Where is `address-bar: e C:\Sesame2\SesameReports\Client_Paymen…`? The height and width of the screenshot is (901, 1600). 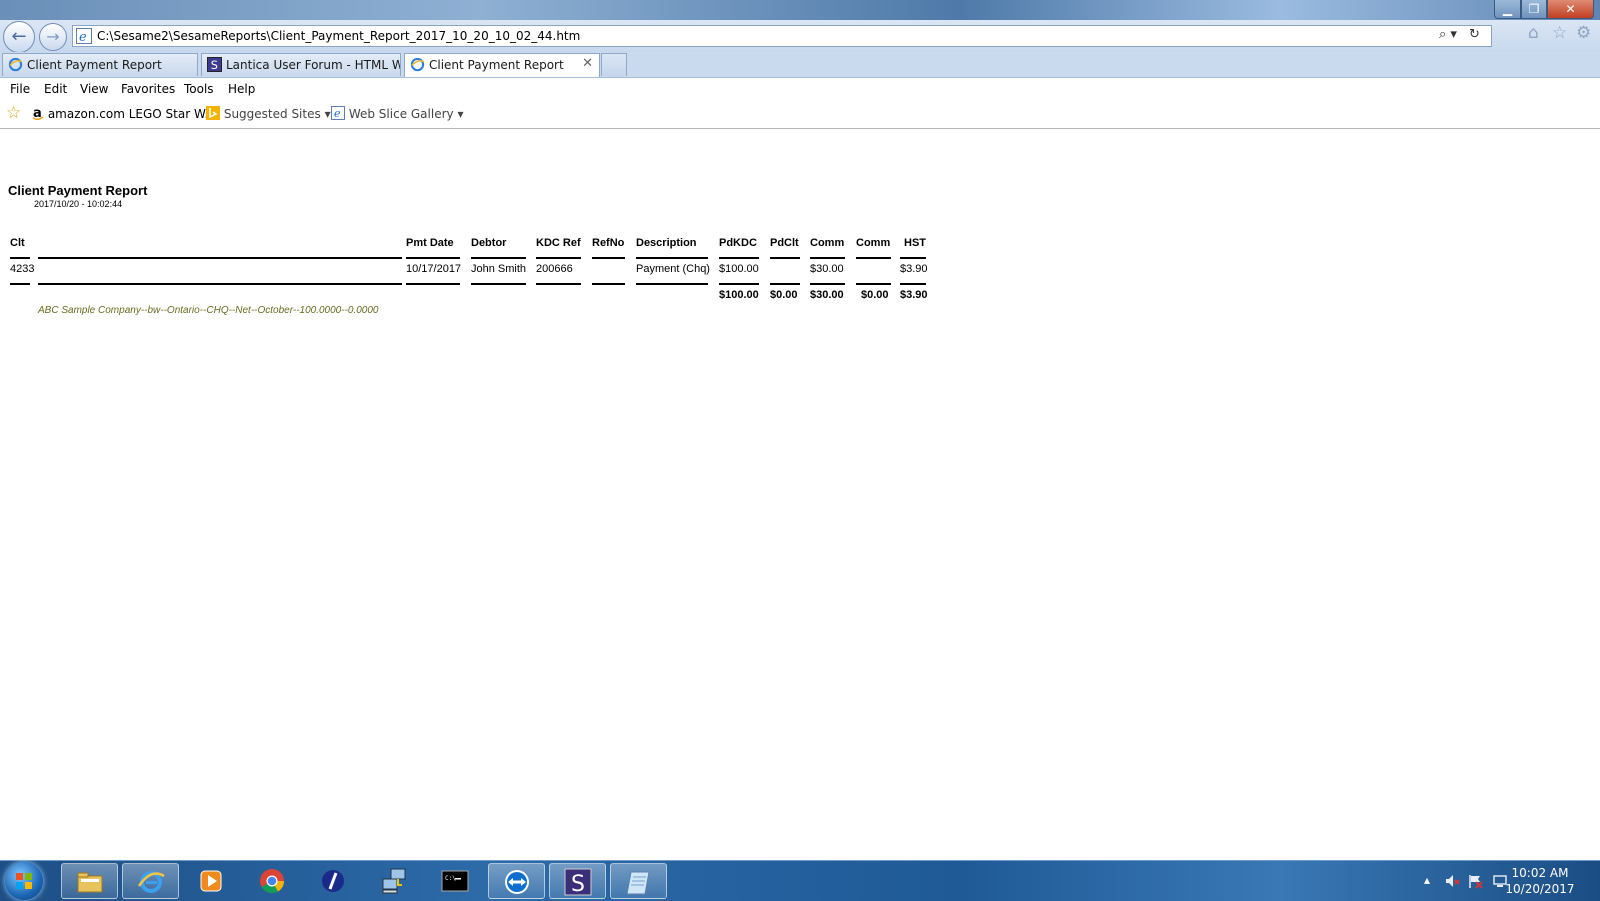
address-bar: e C:\Sesame2\SesameReports\Client_Paymen… is located at coordinates (782, 36).